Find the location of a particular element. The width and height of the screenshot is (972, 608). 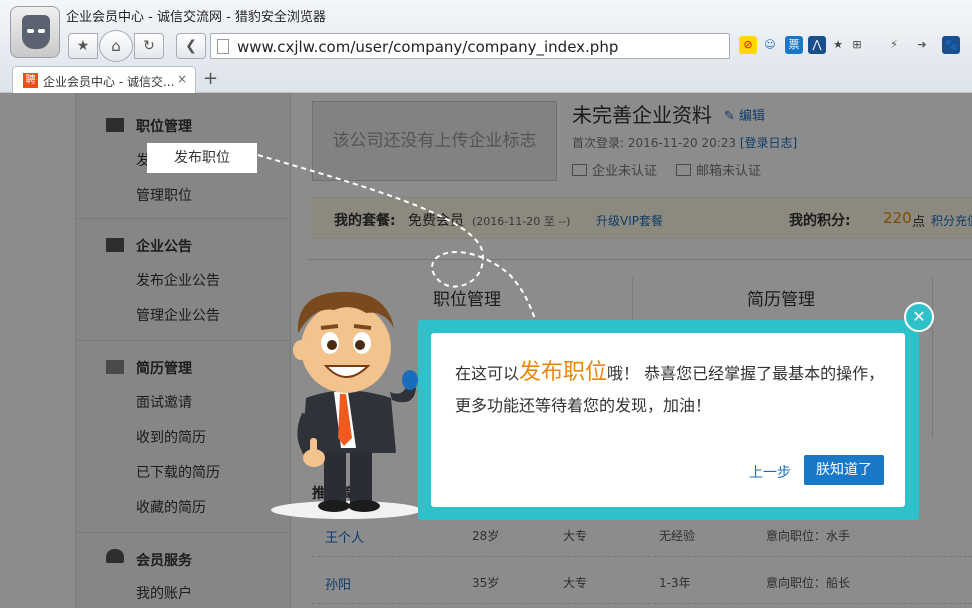

sidebar-group-services: 会员服务 我的账户 is located at coordinates (183, 570).